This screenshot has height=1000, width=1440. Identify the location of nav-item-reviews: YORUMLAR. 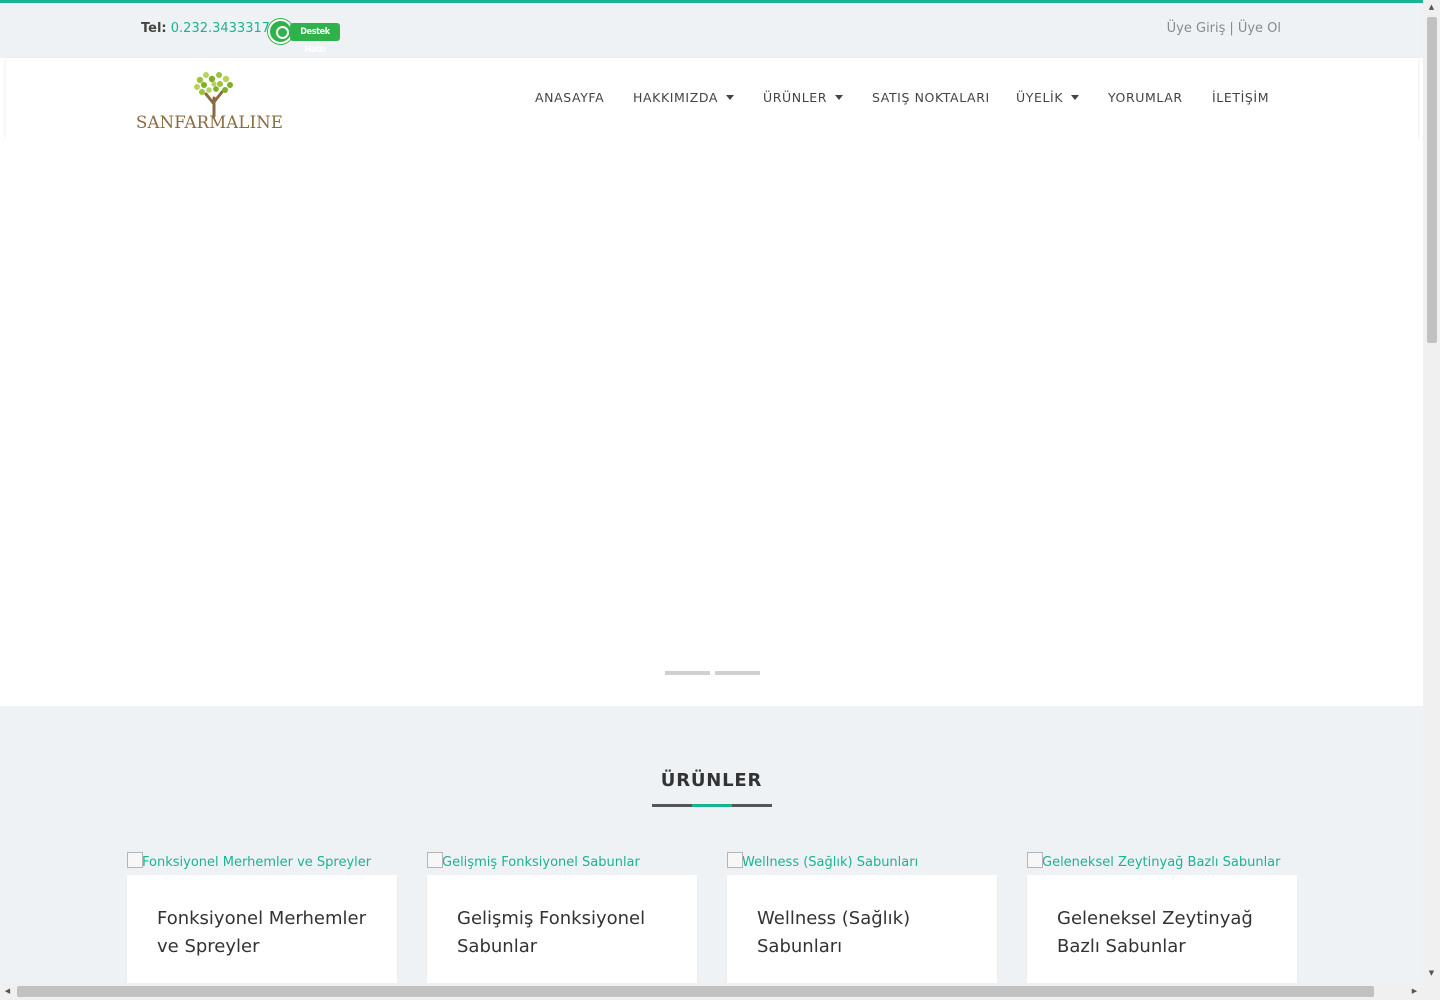
(1160, 97).